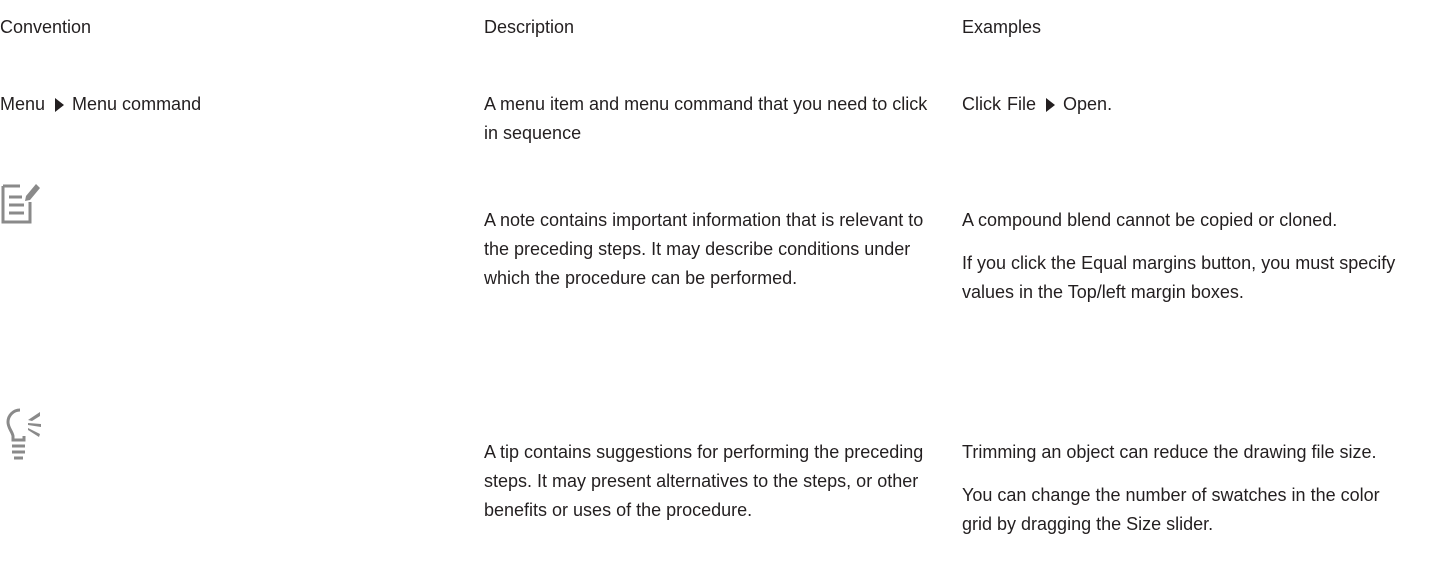 Image resolution: width=1443 pixels, height=574 pixels. What do you see at coordinates (1085, 104) in the screenshot?
I see `example-command-open: Open` at bounding box center [1085, 104].